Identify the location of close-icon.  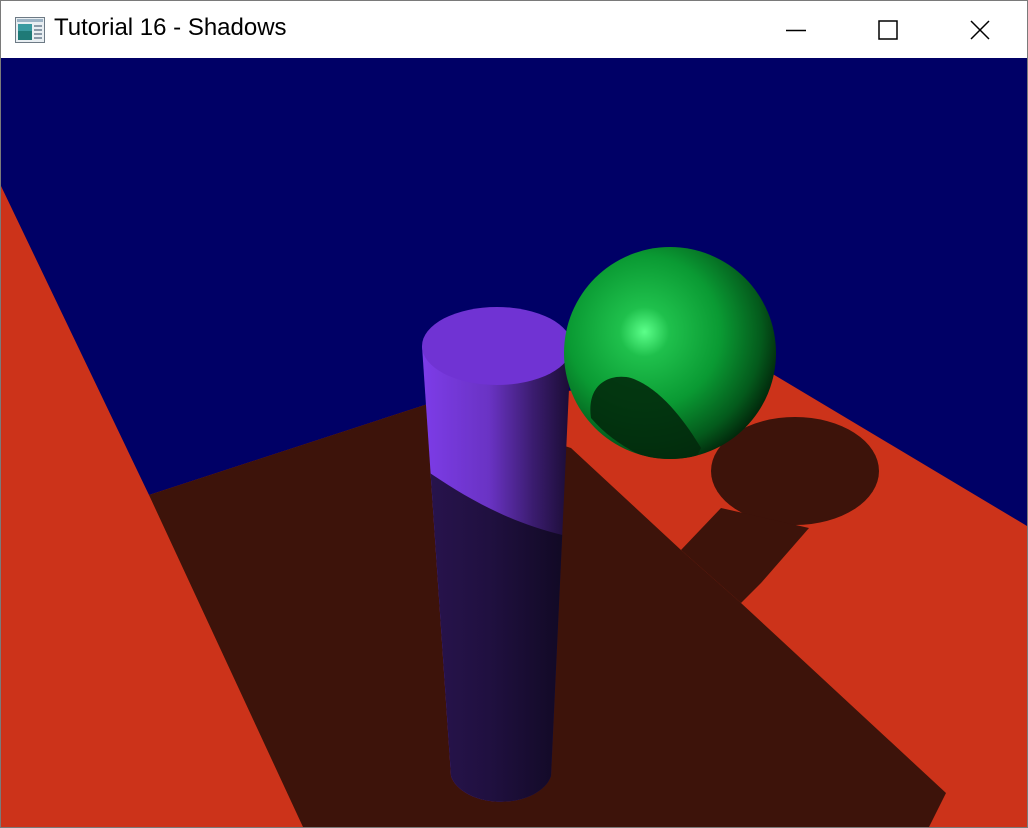
(980, 30).